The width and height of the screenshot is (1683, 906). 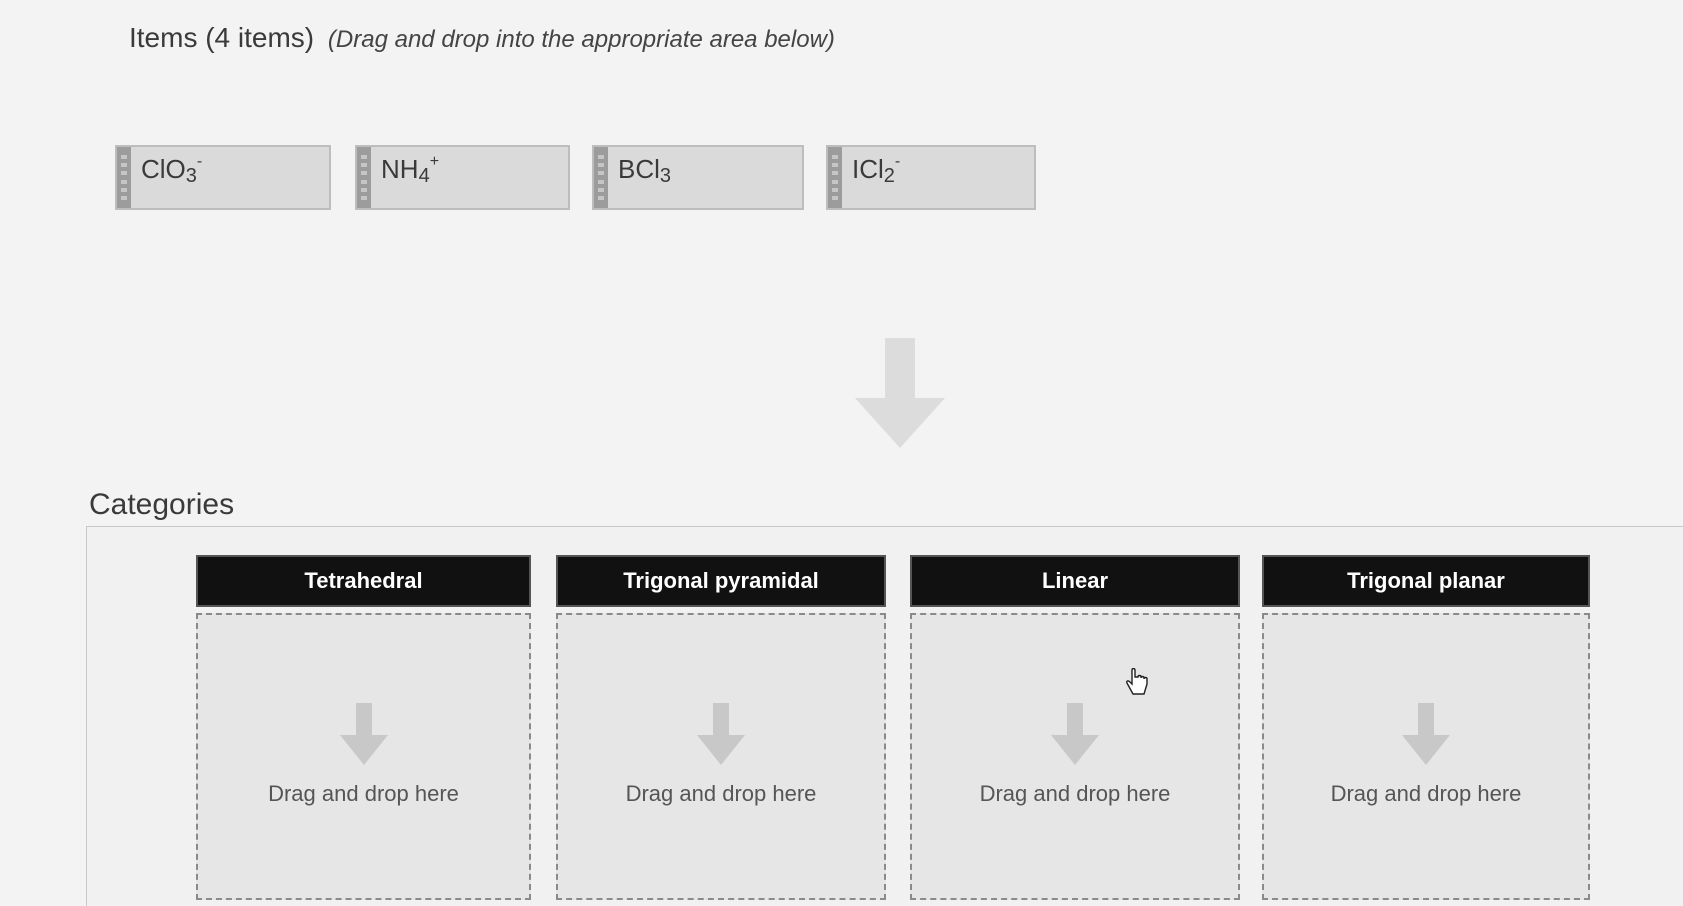 I want to click on item-label: ICl2-, so click(x=876, y=170).